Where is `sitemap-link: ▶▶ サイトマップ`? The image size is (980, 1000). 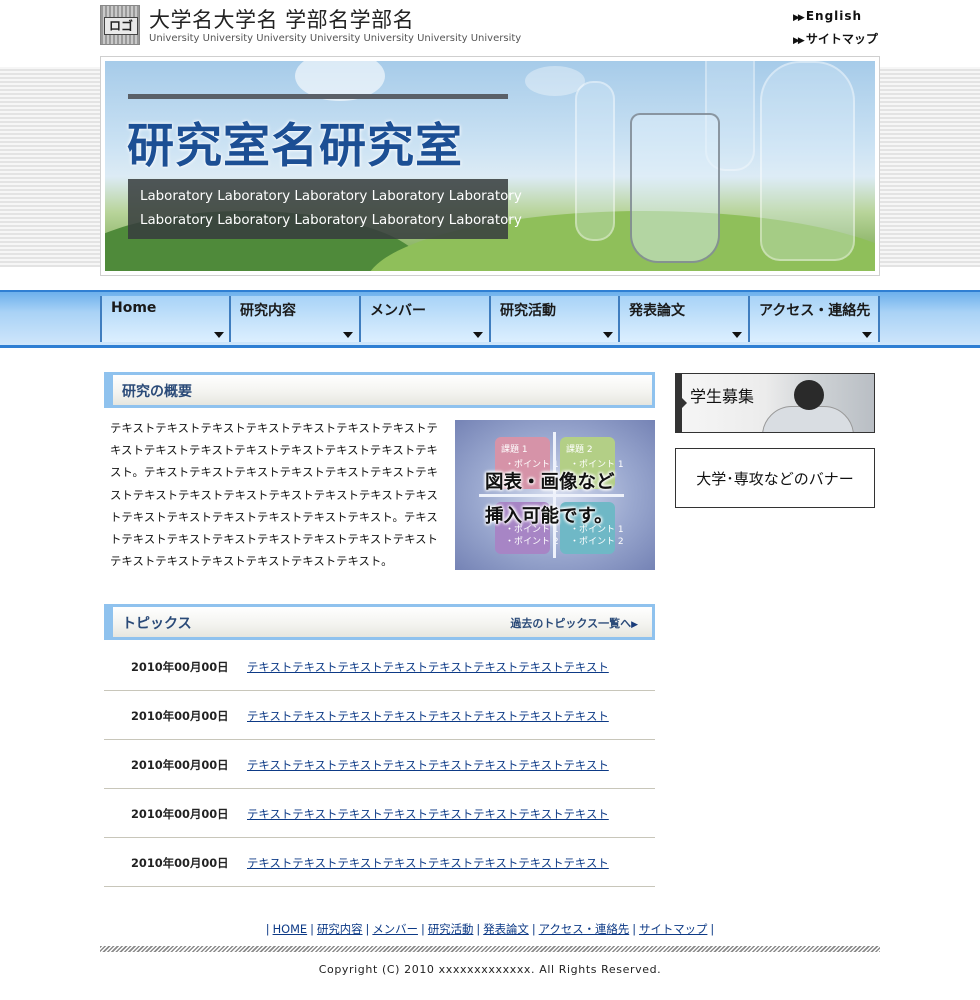
sitemap-link: ▶▶ サイトマップ is located at coordinates (835, 38).